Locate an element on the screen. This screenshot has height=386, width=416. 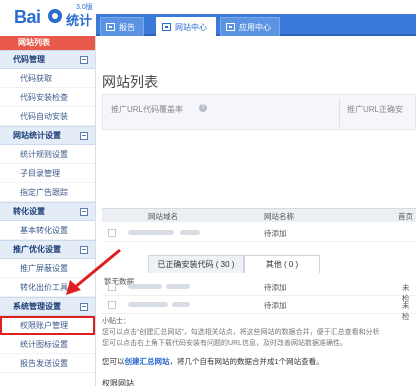
tab-site-center-label: 网站中心 is located at coordinates (191, 27).